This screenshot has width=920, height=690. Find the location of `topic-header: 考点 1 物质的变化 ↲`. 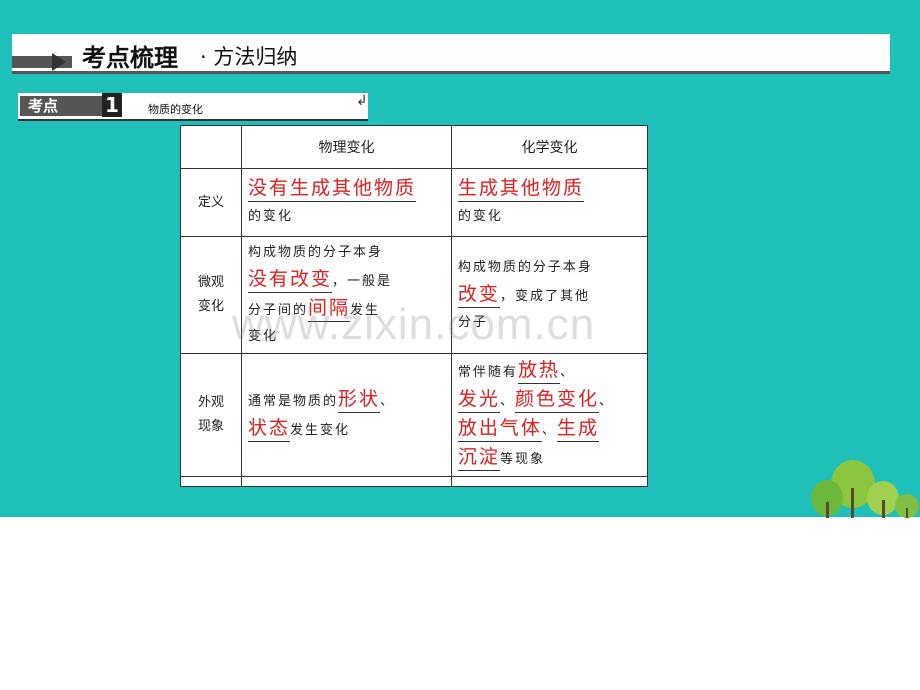

topic-header: 考点 1 物质的变化 ↲ is located at coordinates (193, 107).